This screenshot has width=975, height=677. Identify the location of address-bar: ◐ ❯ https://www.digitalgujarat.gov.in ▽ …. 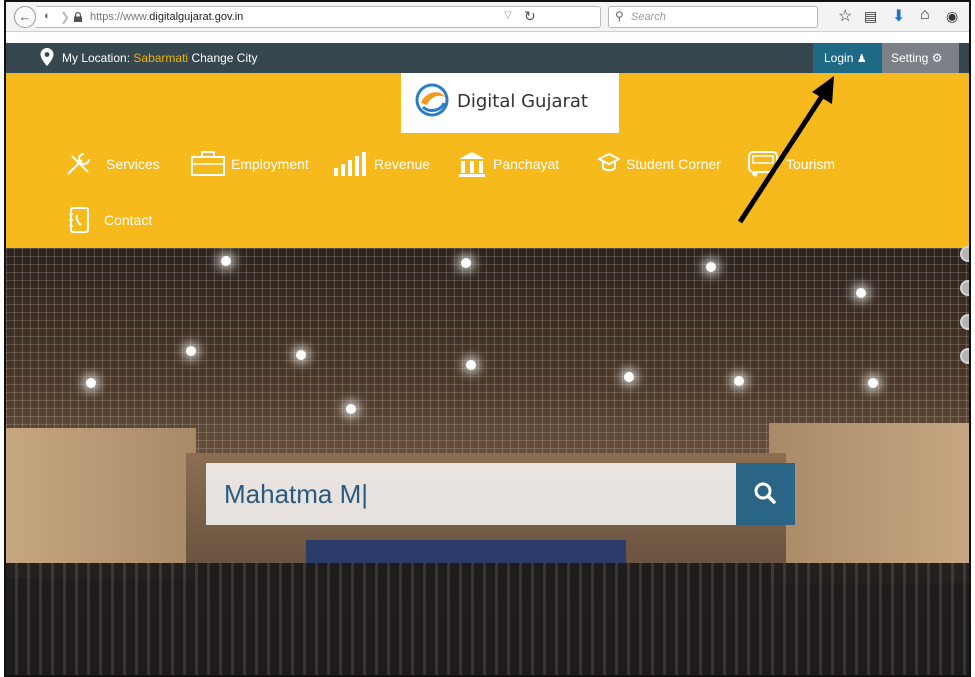
(318, 17).